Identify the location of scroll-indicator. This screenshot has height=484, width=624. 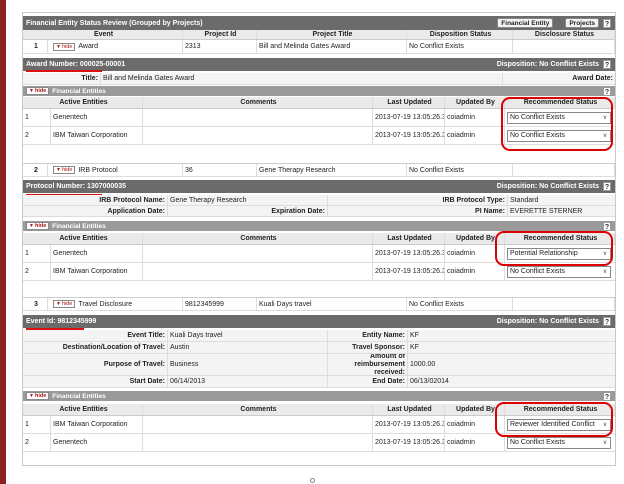
(312, 480).